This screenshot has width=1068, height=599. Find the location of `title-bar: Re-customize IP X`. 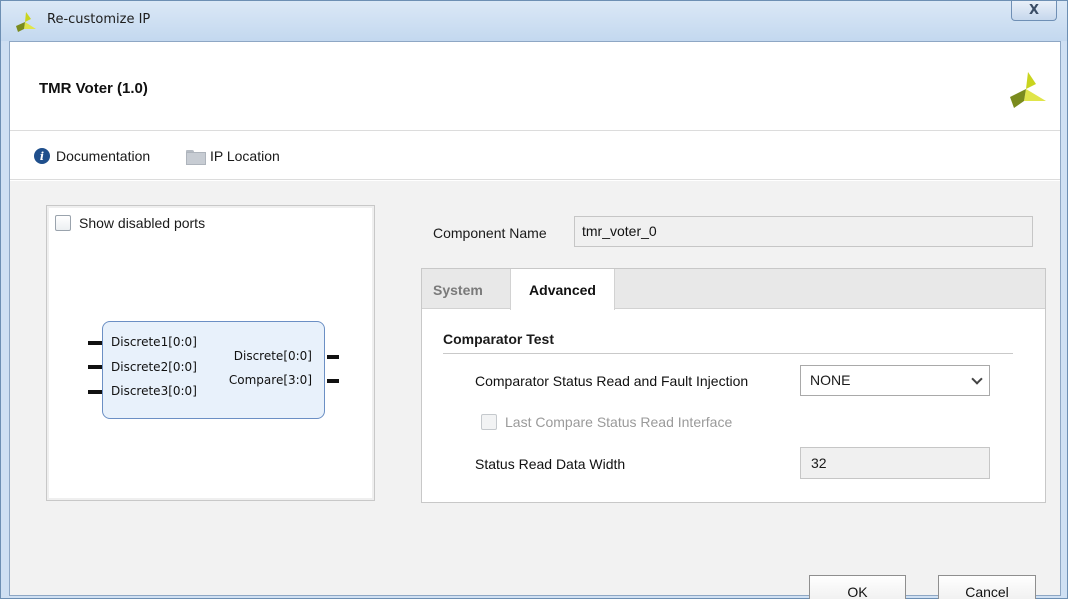

title-bar: Re-customize IP X is located at coordinates (534, 21).